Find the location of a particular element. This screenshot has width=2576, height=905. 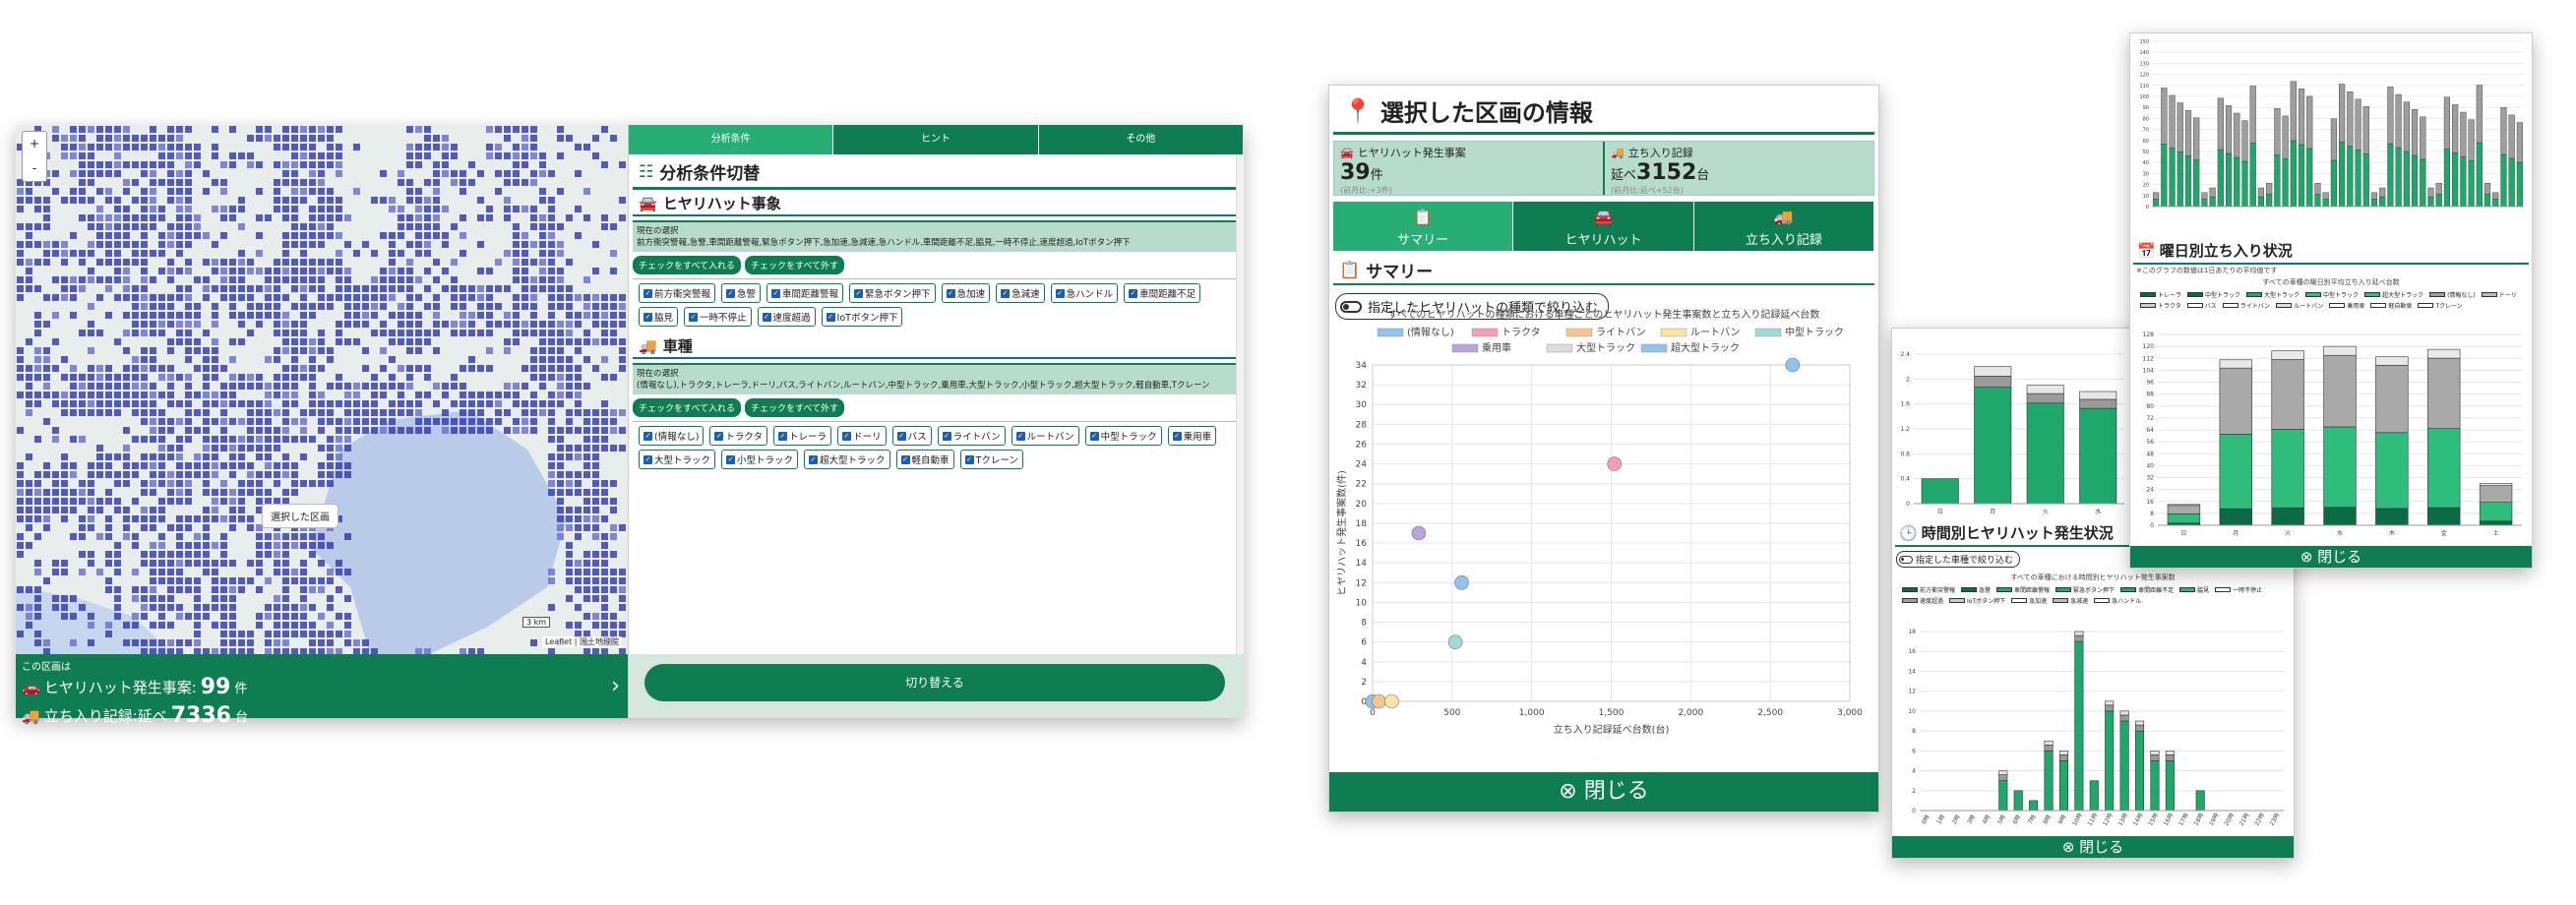

zoom-out-button: - is located at coordinates (34, 169).